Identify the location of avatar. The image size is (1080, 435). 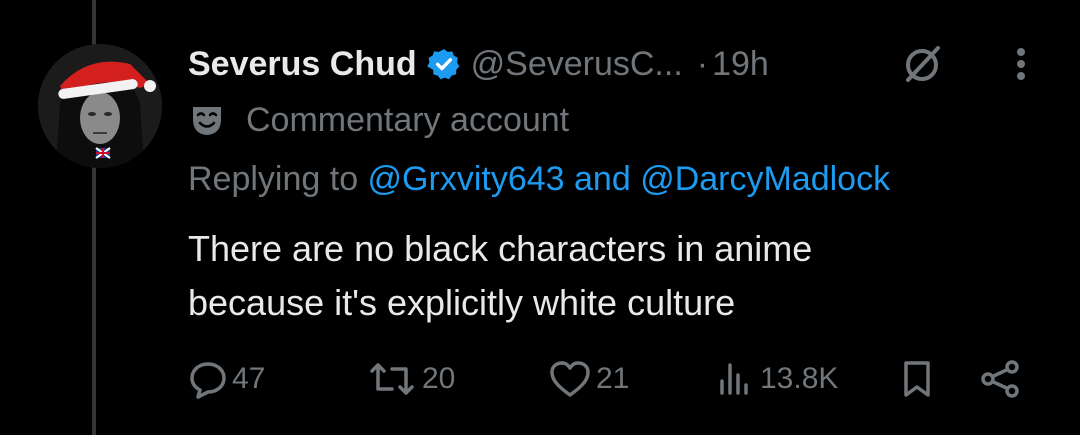
(100, 106).